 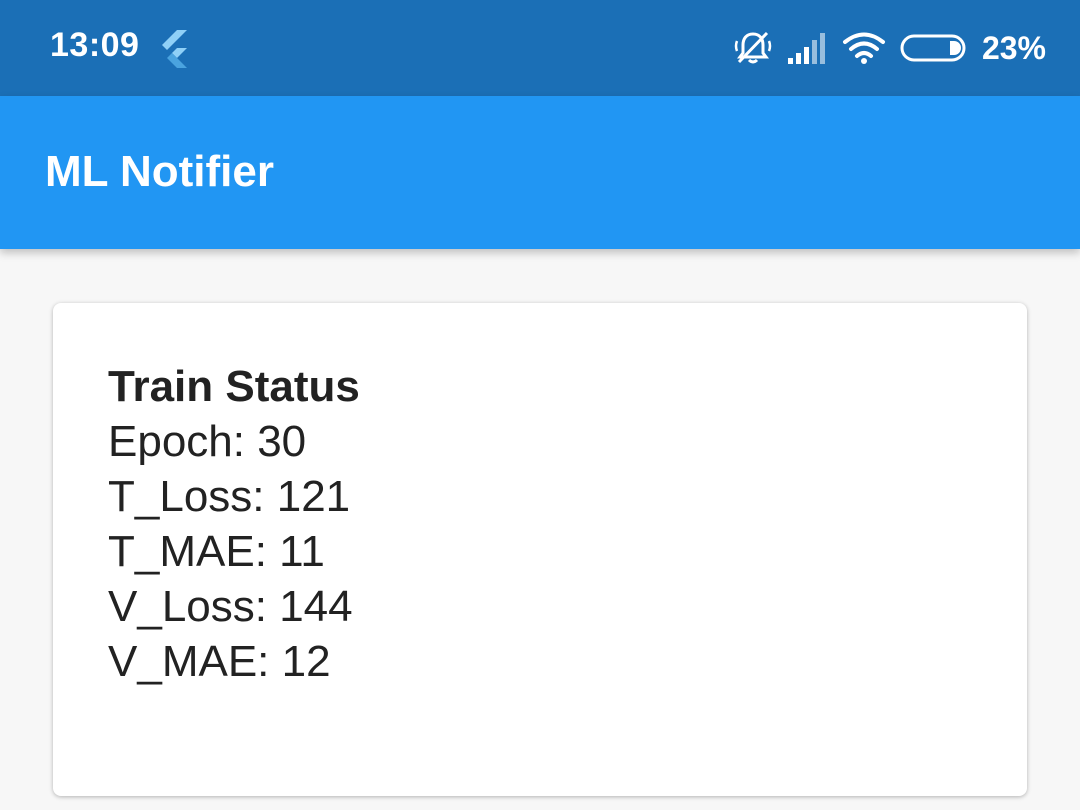 I want to click on val-loss-text: V_Loss: 144, so click(x=230, y=606).